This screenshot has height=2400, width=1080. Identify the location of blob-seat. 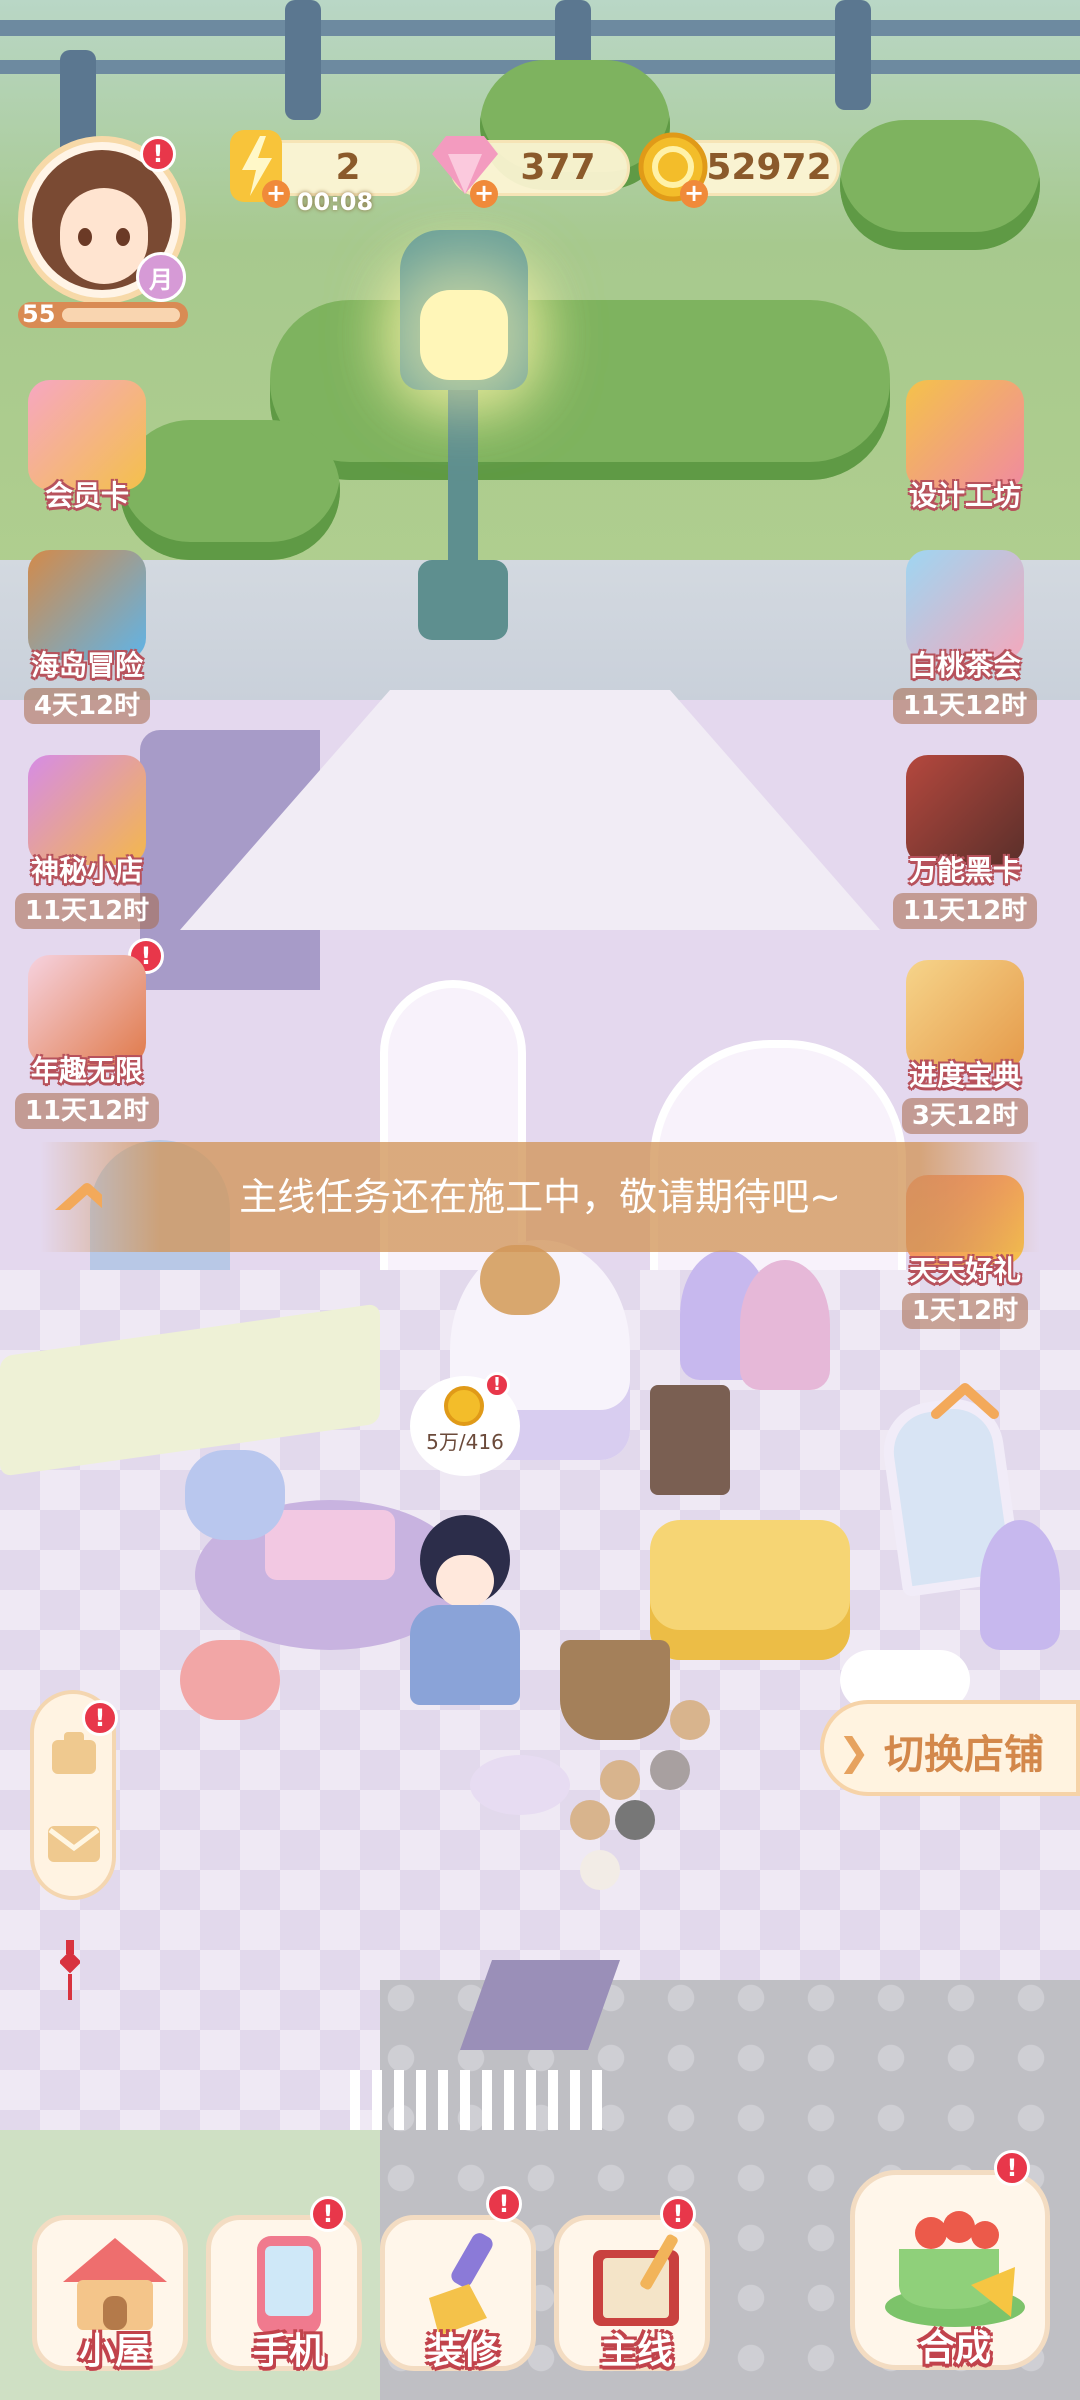
(235, 1495).